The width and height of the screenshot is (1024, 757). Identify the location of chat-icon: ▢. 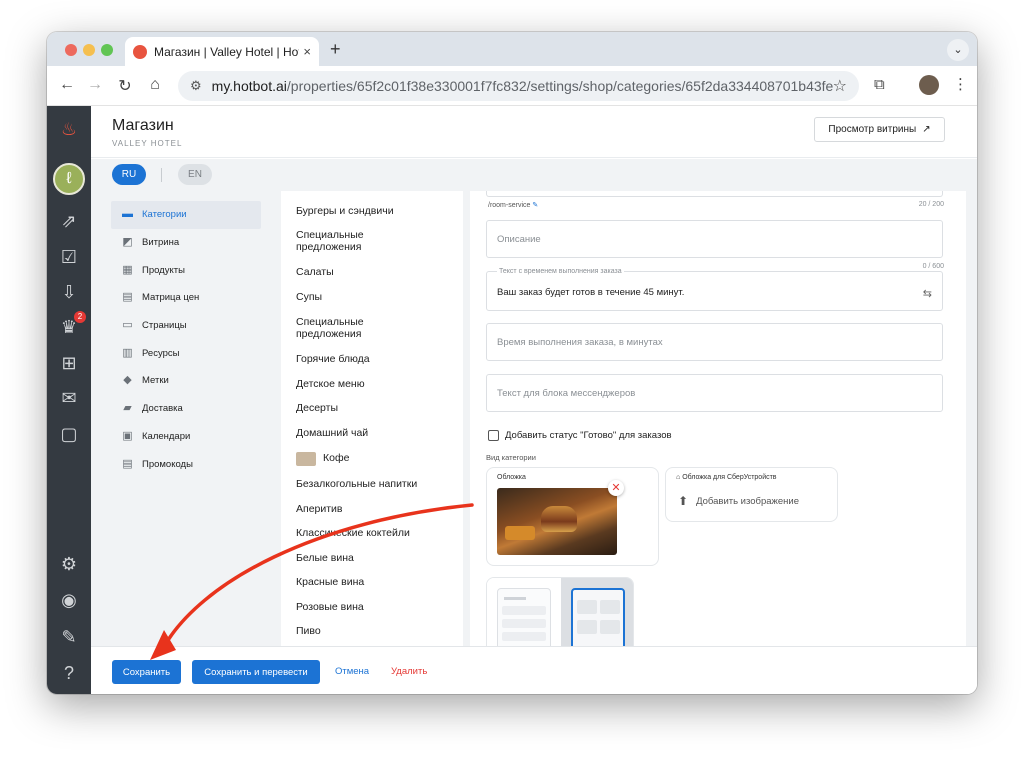
(69, 434).